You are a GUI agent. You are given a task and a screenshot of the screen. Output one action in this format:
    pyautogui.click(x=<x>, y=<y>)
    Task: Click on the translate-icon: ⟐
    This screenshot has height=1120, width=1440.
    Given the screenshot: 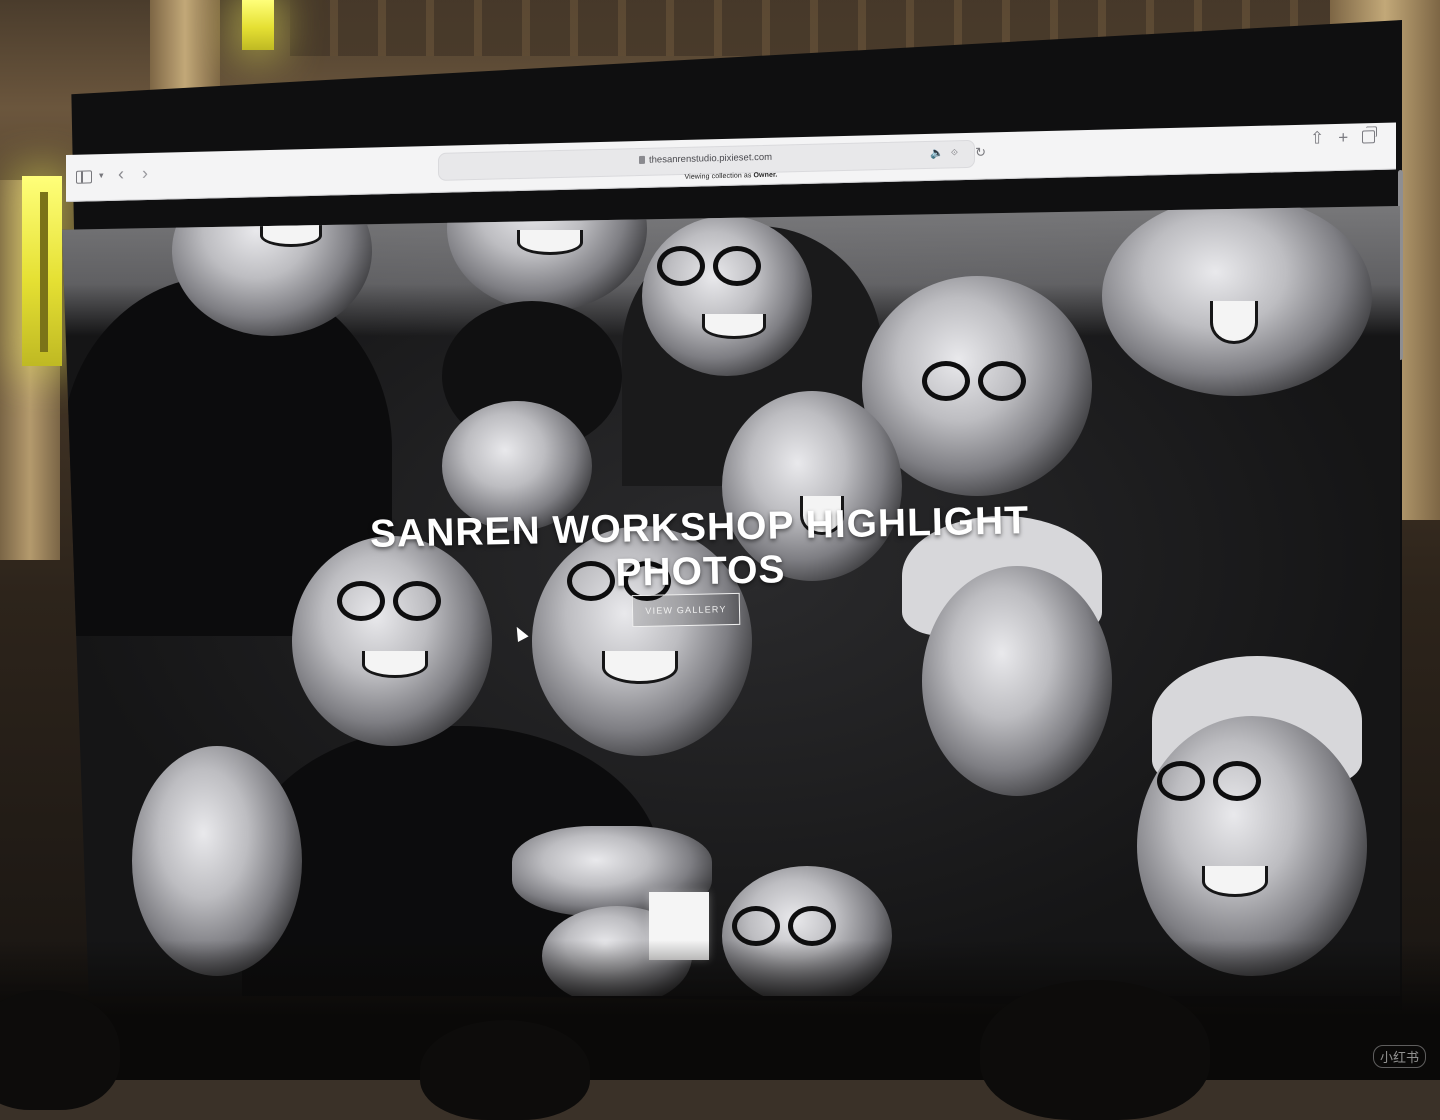 What is the action you would take?
    pyautogui.click(x=954, y=152)
    